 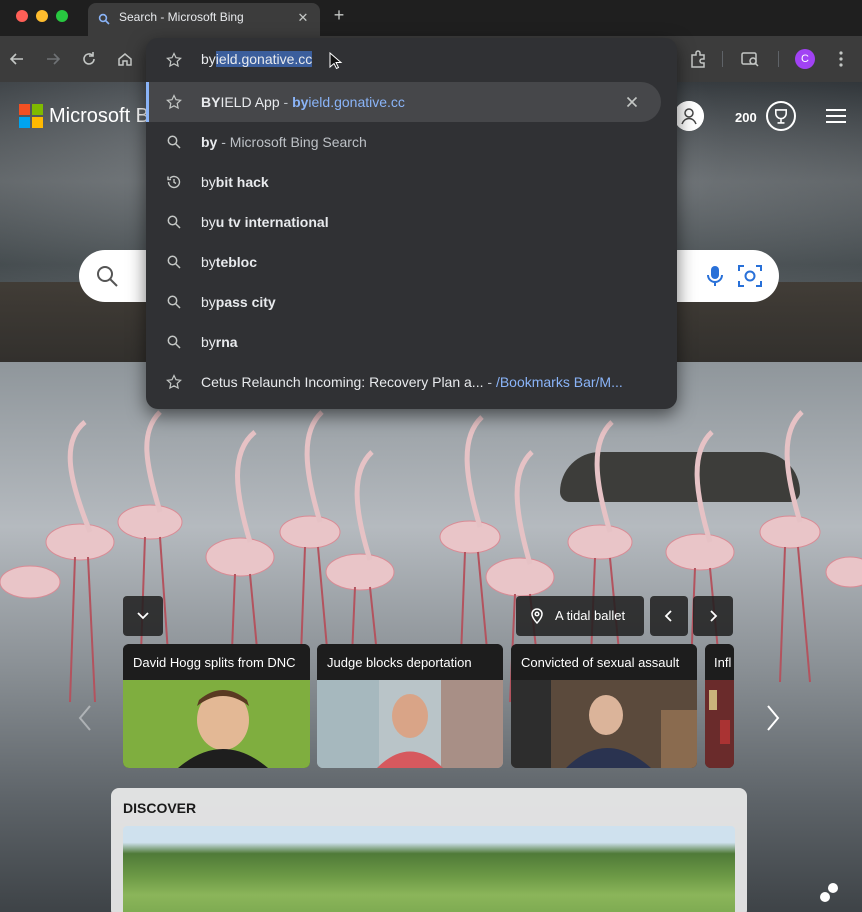 What do you see at coordinates (411, 182) in the screenshot?
I see `omnibox-suggestion: bybit hack` at bounding box center [411, 182].